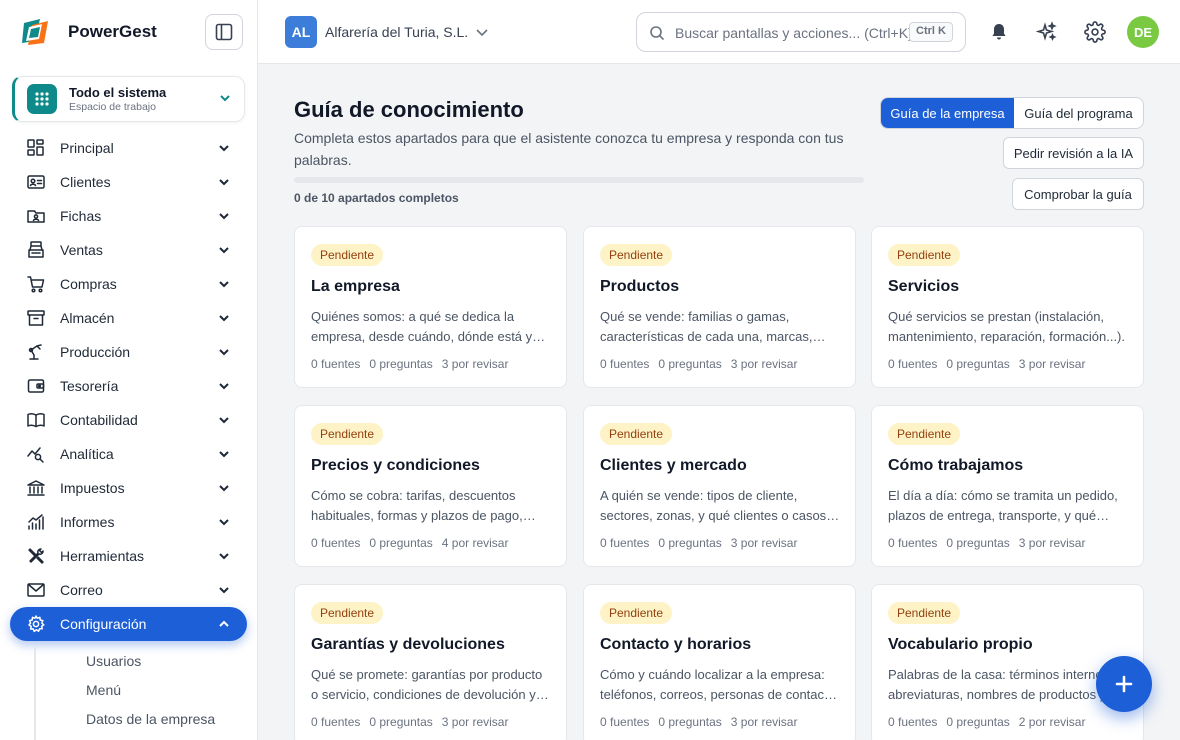 This screenshot has width=1180, height=740. I want to click on sidebar-item-informes: Informes, so click(128, 522).